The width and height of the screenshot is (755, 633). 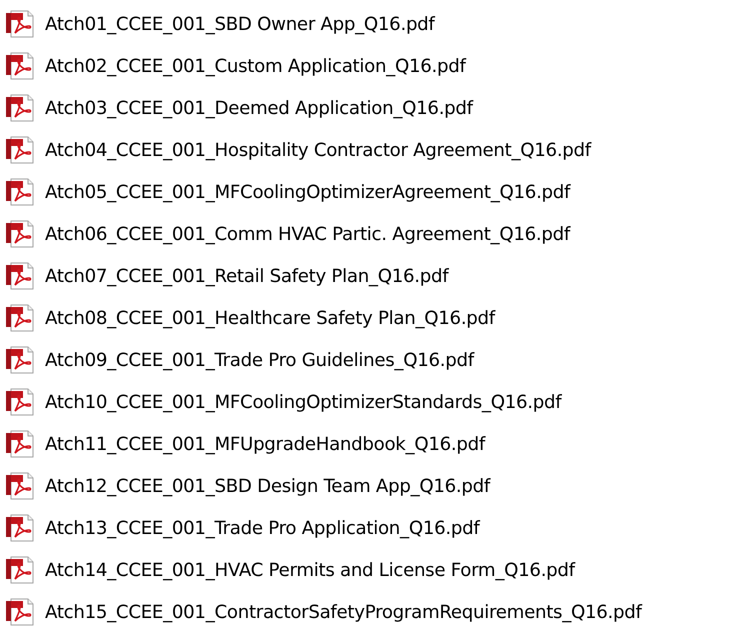 I want to click on file-name: Atch11_CCEE_001_MFUpgradeHandbook_Q16.pdf, so click(x=265, y=444).